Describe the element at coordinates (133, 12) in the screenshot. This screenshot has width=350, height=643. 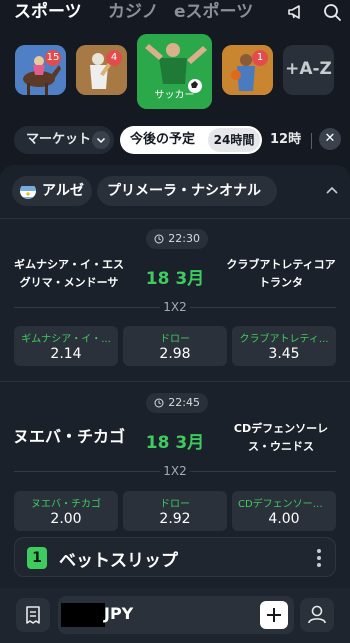
I see `tab-casino: カジノ` at that location.